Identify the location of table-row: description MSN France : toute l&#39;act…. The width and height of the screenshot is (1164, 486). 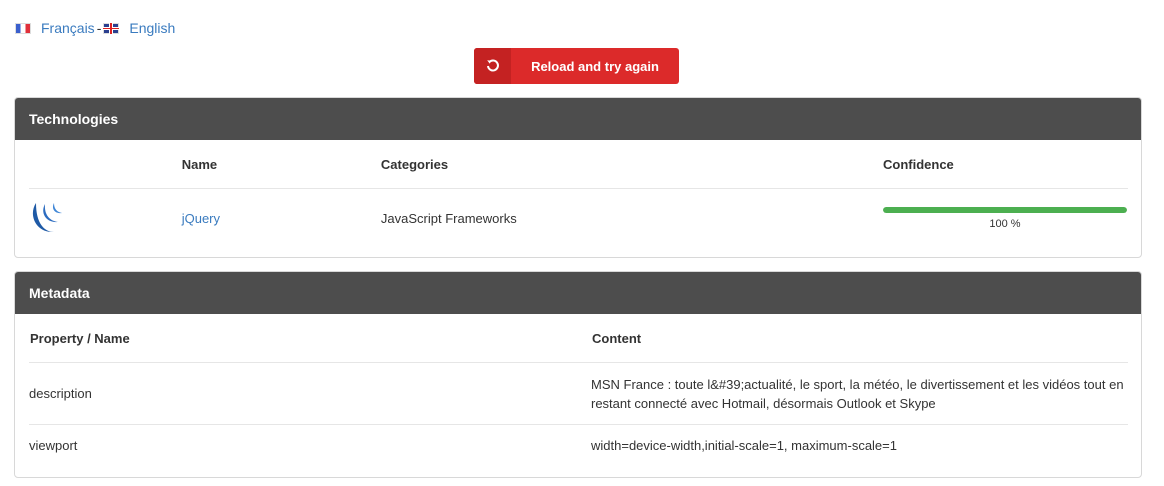
(578, 393).